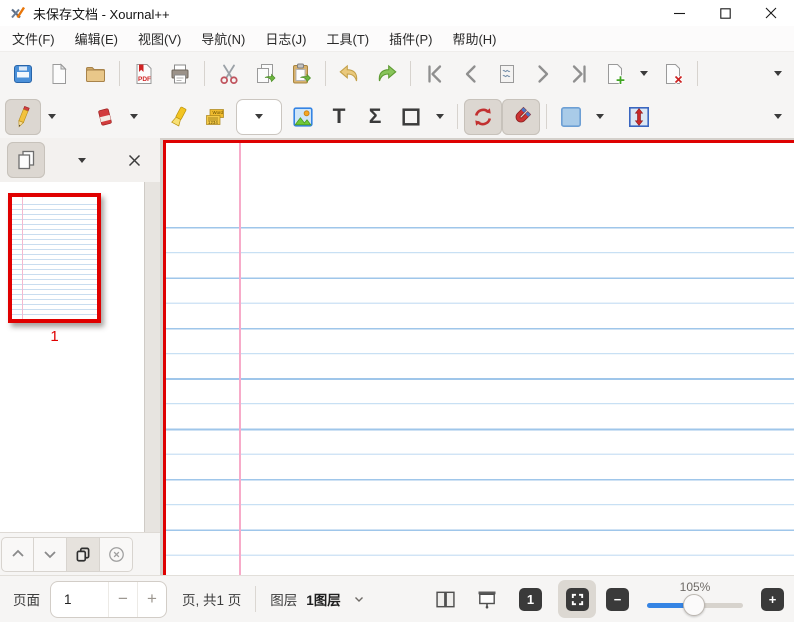 Image resolution: width=794 pixels, height=622 pixels. I want to click on tool-selector-dropdown, so click(259, 116).